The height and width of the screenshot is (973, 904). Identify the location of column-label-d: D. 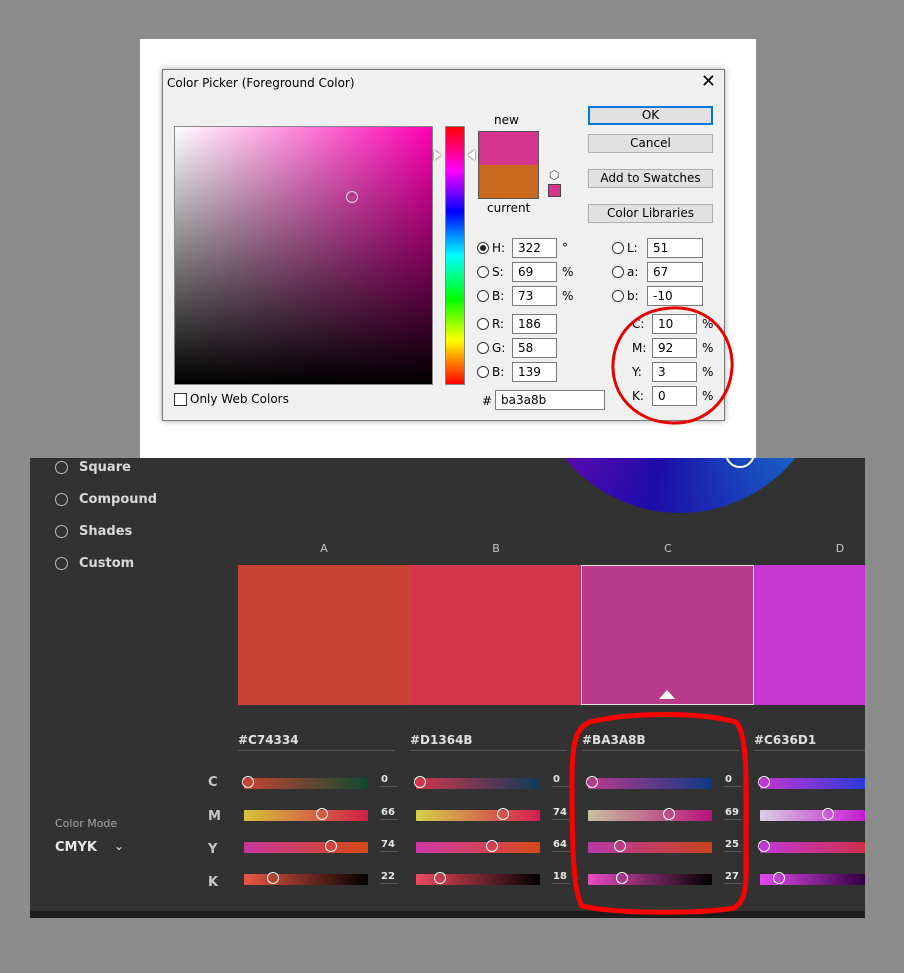
(840, 548).